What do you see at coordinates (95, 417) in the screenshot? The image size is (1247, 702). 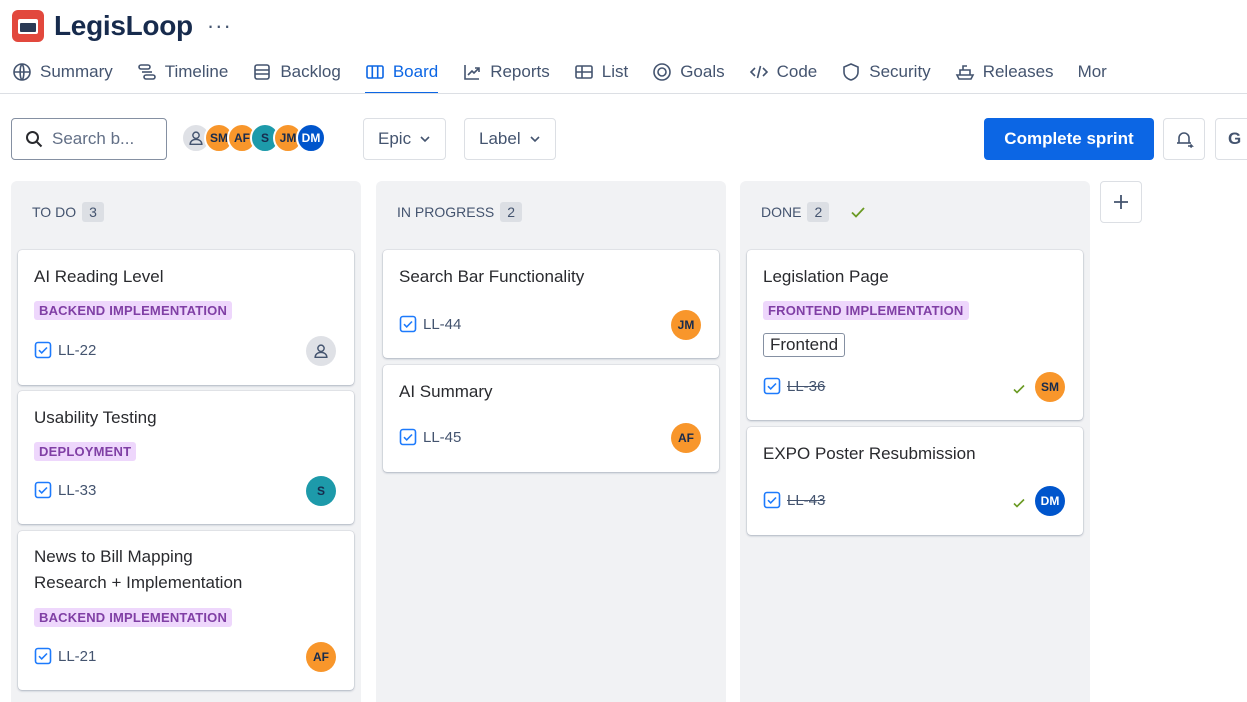 I see `card-title: Usability Testing` at bounding box center [95, 417].